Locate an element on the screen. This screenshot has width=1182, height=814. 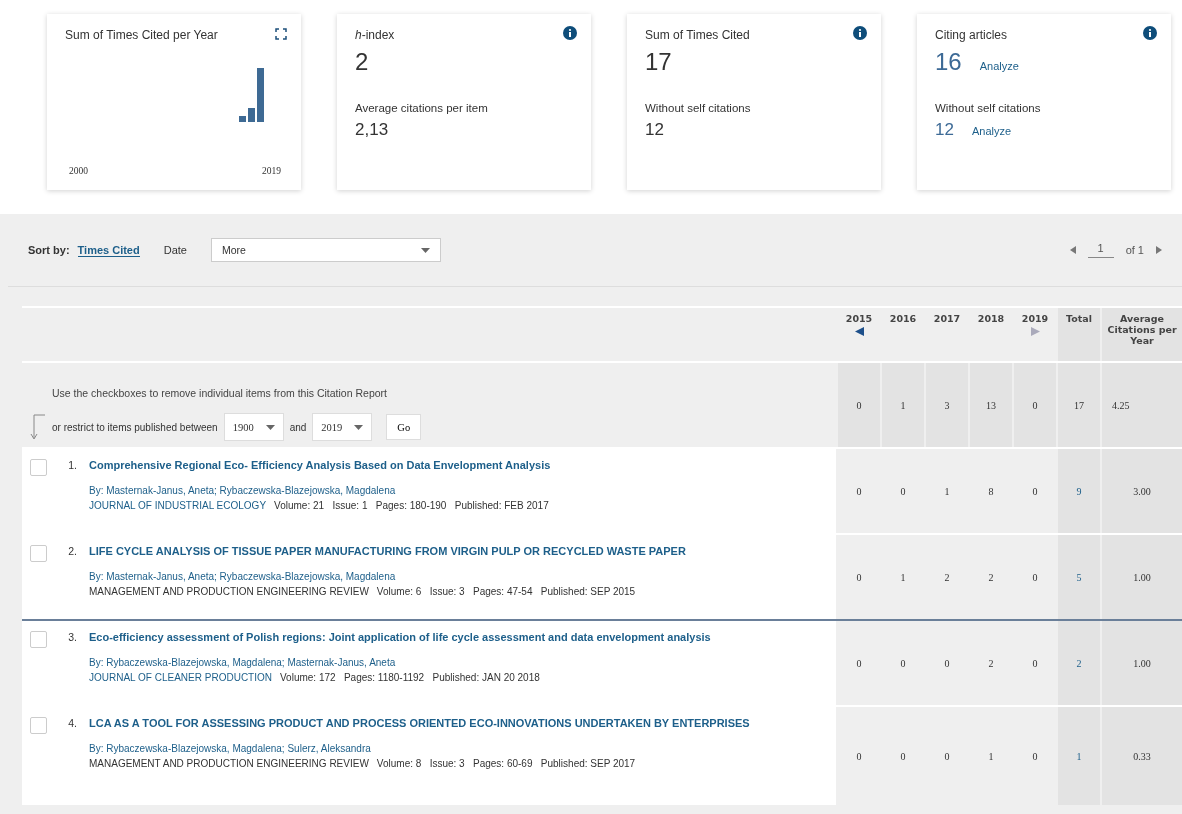
sort-option: Times Cited is located at coordinates (108, 250).